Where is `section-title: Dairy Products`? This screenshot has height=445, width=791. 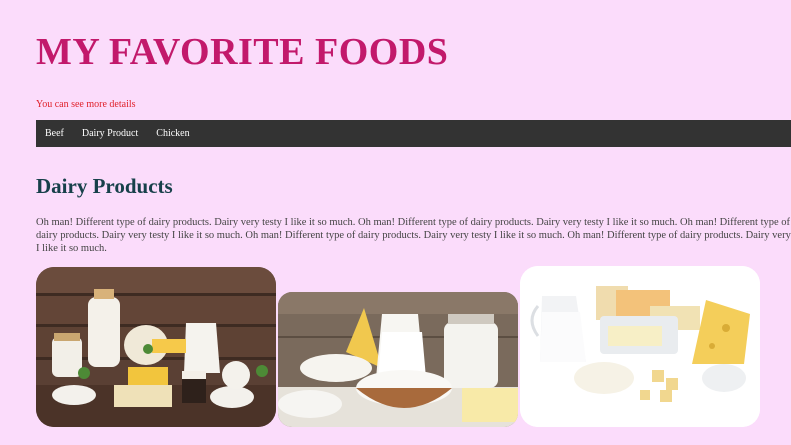 section-title: Dairy Products is located at coordinates (104, 186).